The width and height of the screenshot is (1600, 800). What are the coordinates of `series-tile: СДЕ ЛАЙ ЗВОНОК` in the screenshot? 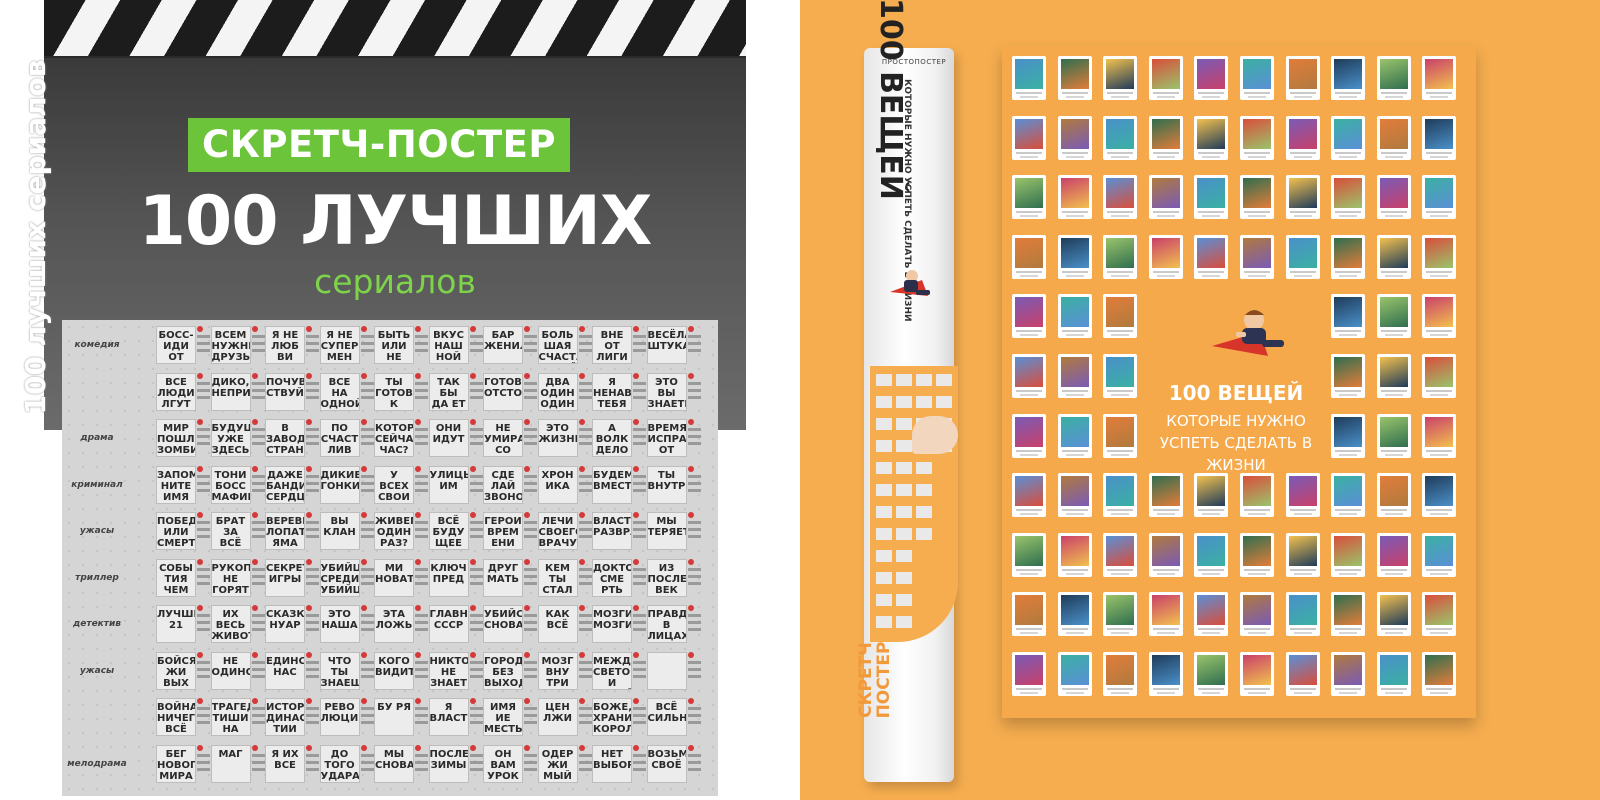 It's located at (503, 484).